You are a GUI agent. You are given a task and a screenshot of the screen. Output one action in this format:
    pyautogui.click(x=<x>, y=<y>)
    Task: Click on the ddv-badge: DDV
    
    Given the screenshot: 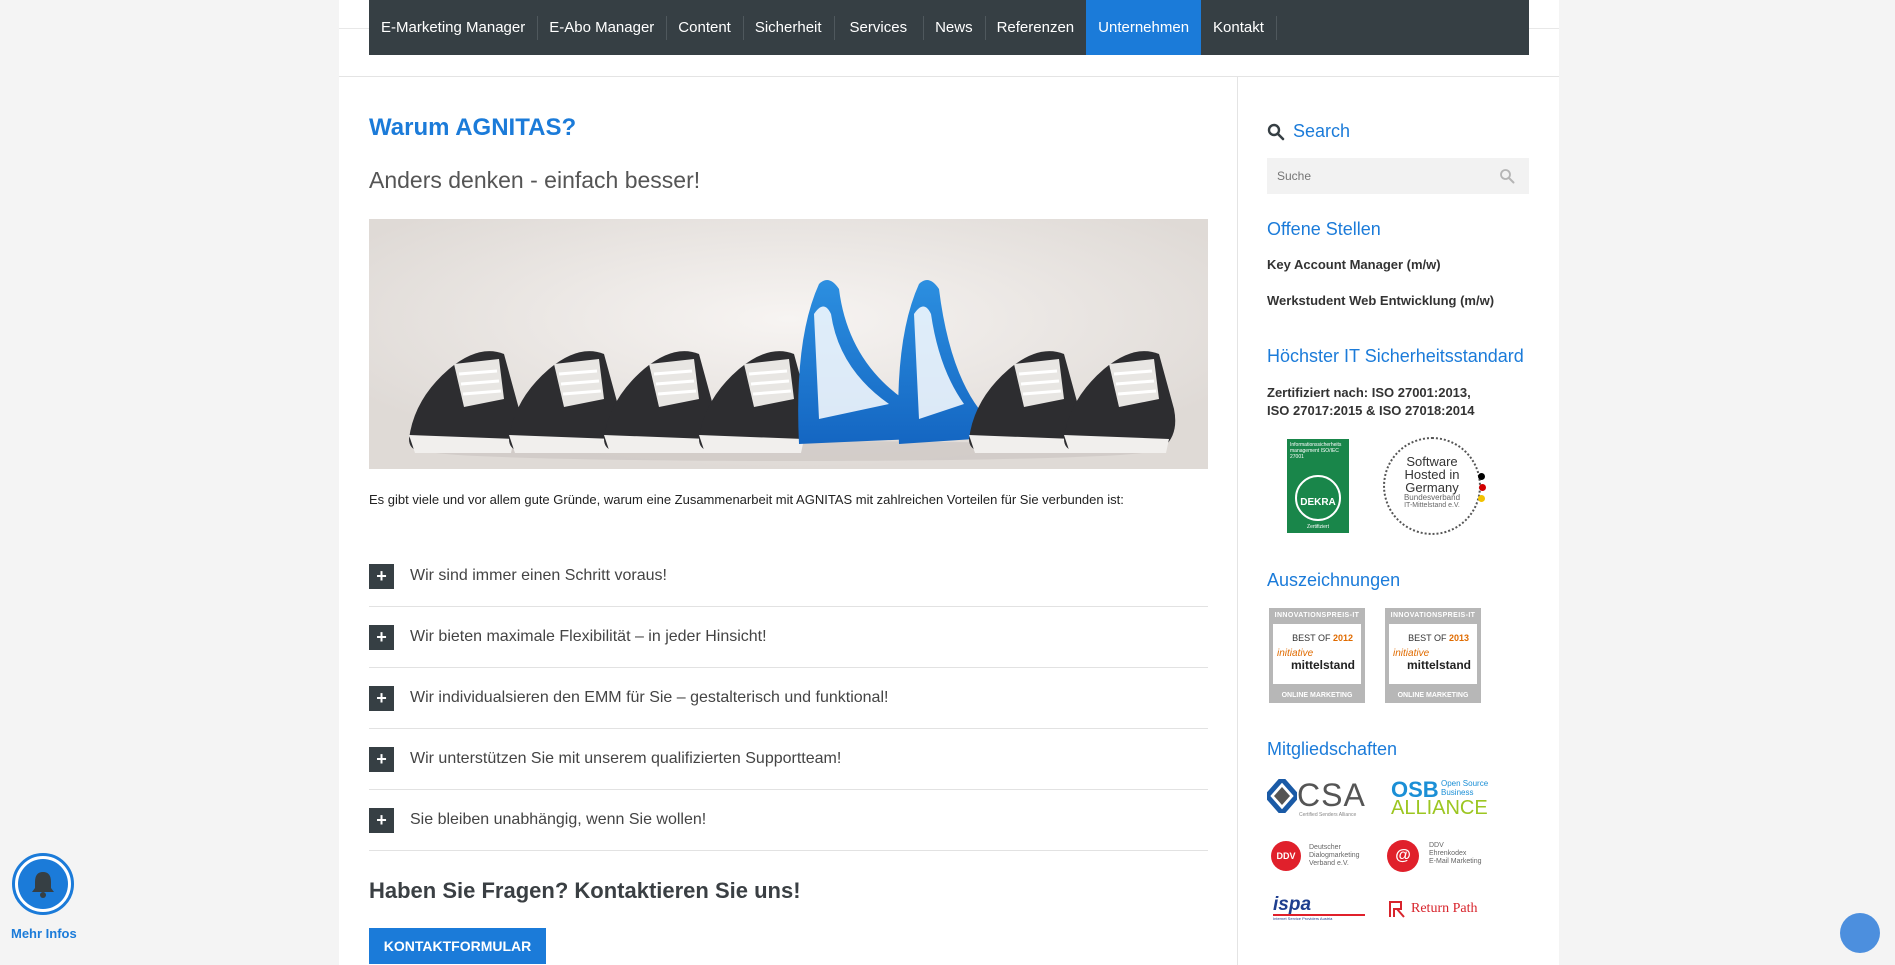 What is the action you would take?
    pyautogui.click(x=1286, y=856)
    